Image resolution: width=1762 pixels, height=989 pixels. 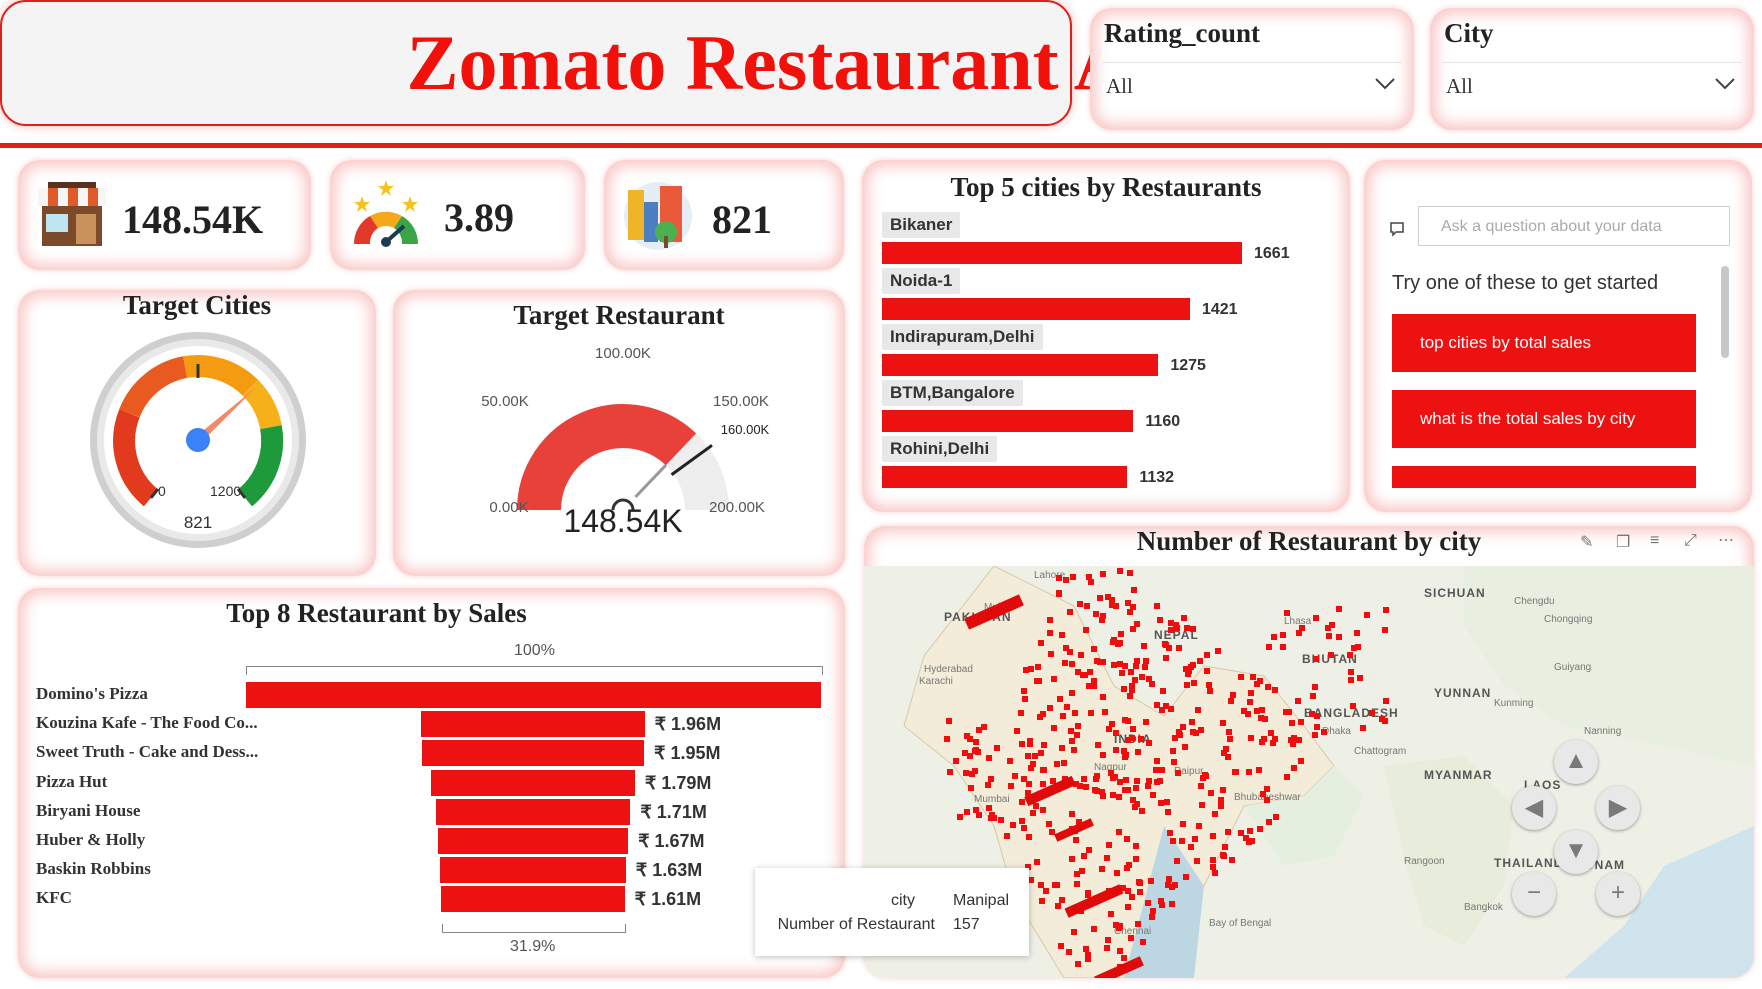 I want to click on copy-icon: ❐, so click(x=1623, y=542).